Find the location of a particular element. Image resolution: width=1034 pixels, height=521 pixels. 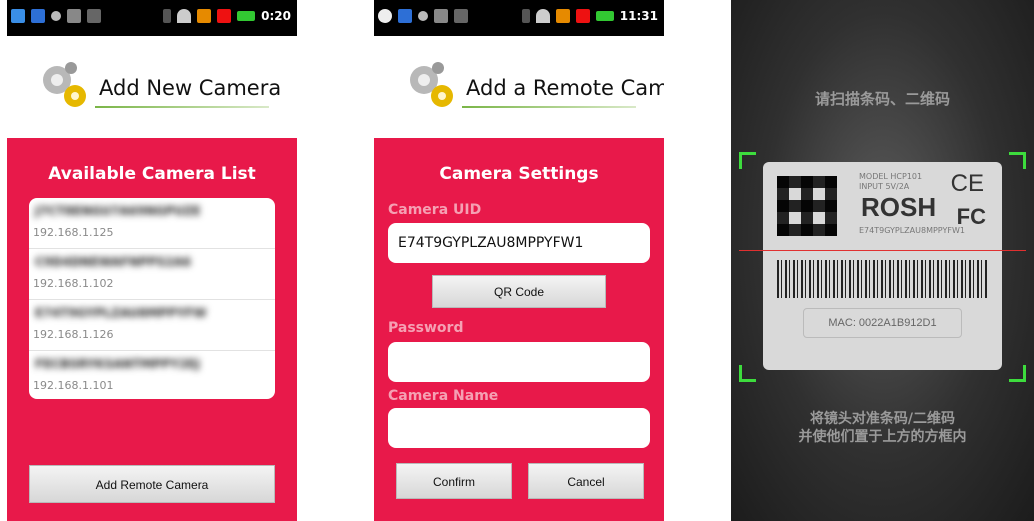

camera-uid: FECBSRYKSANTMPPY2EJ is located at coordinates (117, 364).